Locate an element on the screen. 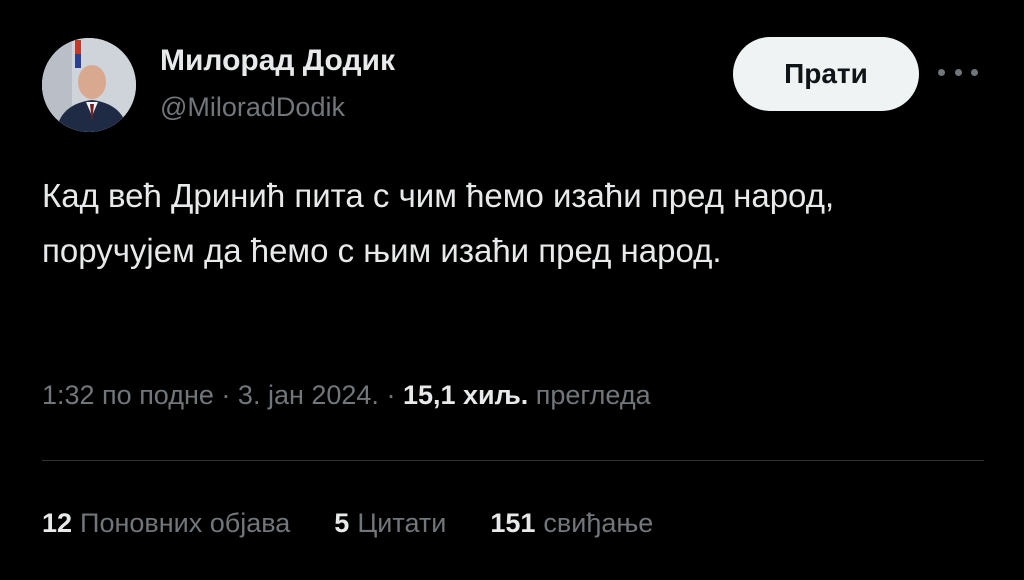 Image resolution: width=1024 pixels, height=580 pixels. author-handle: @MiloradDodik is located at coordinates (252, 107).